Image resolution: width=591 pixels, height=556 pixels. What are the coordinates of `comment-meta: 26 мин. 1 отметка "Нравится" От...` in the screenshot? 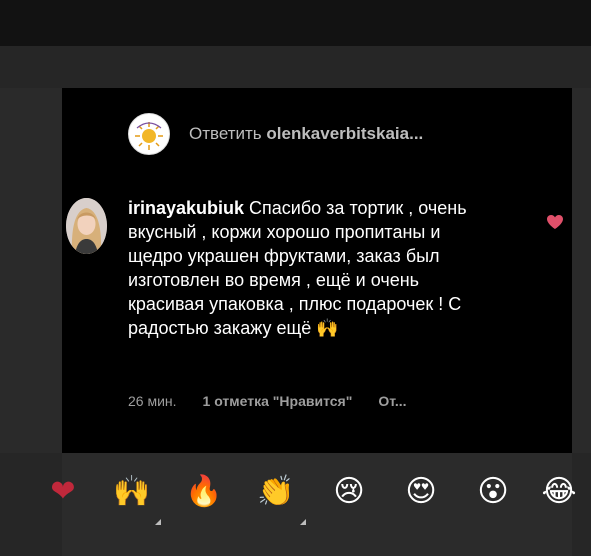 It's located at (267, 401).